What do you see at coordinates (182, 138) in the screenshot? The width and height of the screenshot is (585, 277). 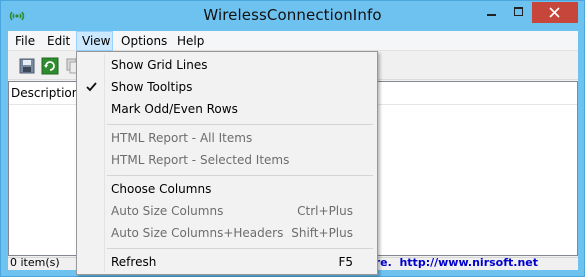 I see `menu-item-label: HTML Report - All Items` at bounding box center [182, 138].